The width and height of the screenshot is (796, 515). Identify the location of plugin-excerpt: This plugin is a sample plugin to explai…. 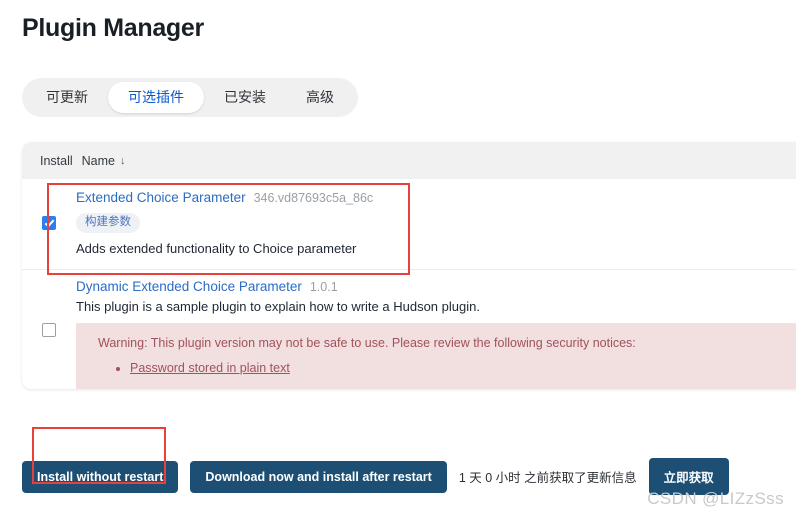
(278, 307).